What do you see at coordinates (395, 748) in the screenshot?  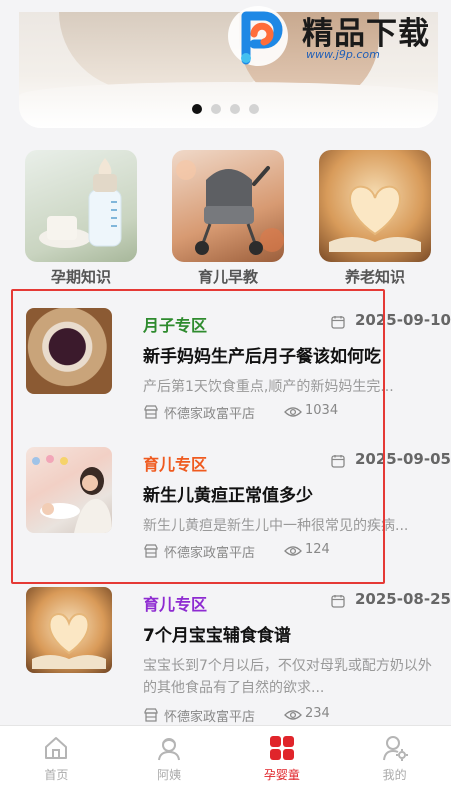 I see `user-settings-icon` at bounding box center [395, 748].